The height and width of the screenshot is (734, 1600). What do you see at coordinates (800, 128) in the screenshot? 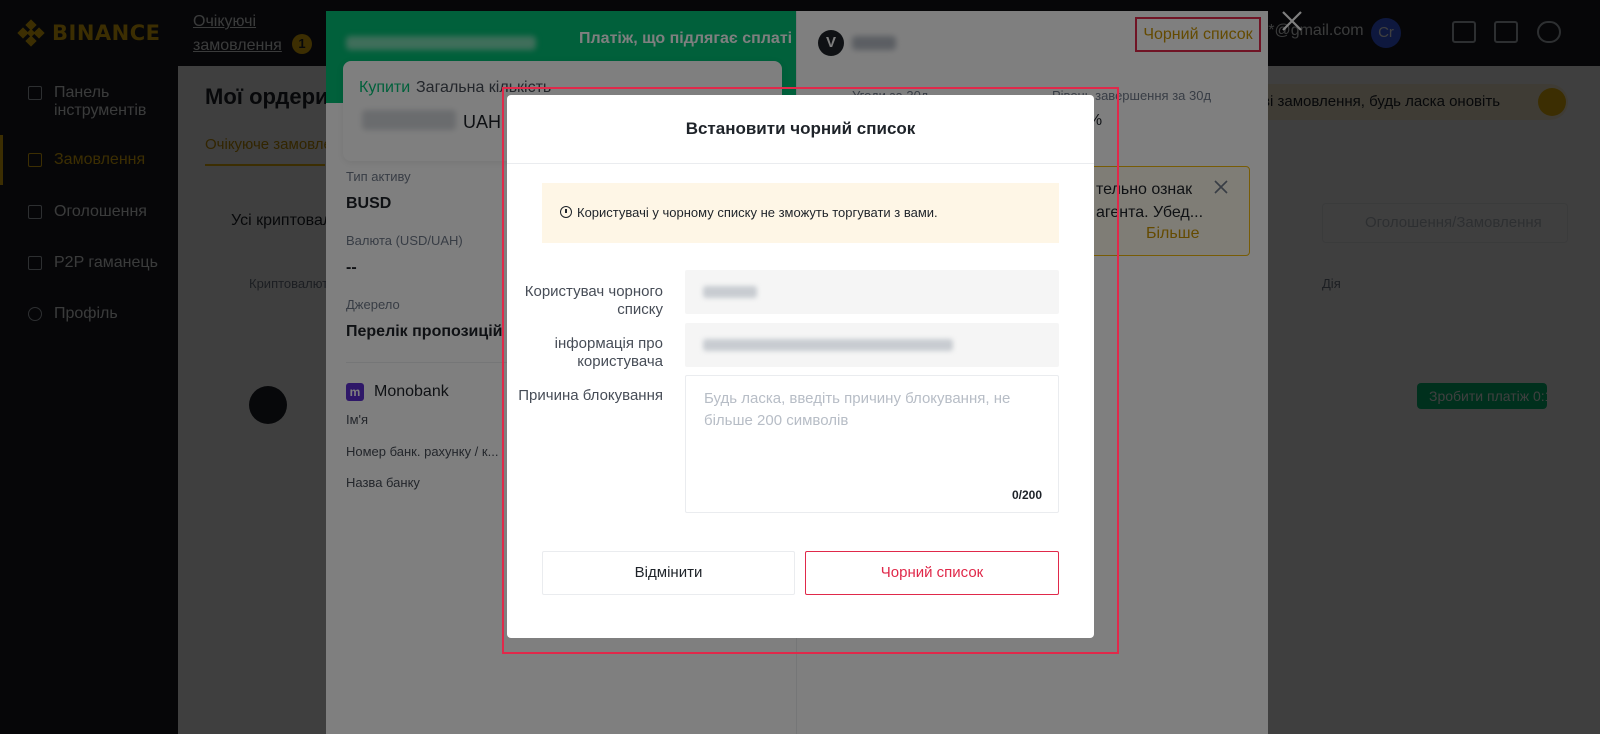
I see `modal-title: Встановити чорний список` at bounding box center [800, 128].